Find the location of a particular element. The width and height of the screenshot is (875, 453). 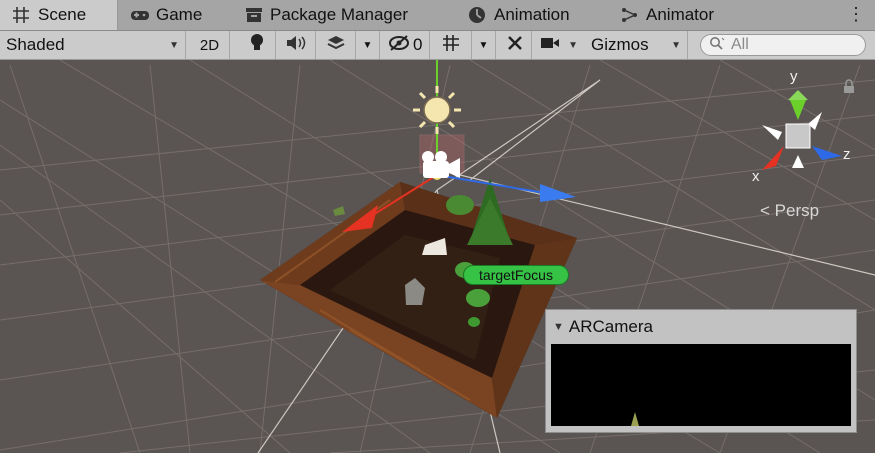

tab-game: Game is located at coordinates (166, 15).